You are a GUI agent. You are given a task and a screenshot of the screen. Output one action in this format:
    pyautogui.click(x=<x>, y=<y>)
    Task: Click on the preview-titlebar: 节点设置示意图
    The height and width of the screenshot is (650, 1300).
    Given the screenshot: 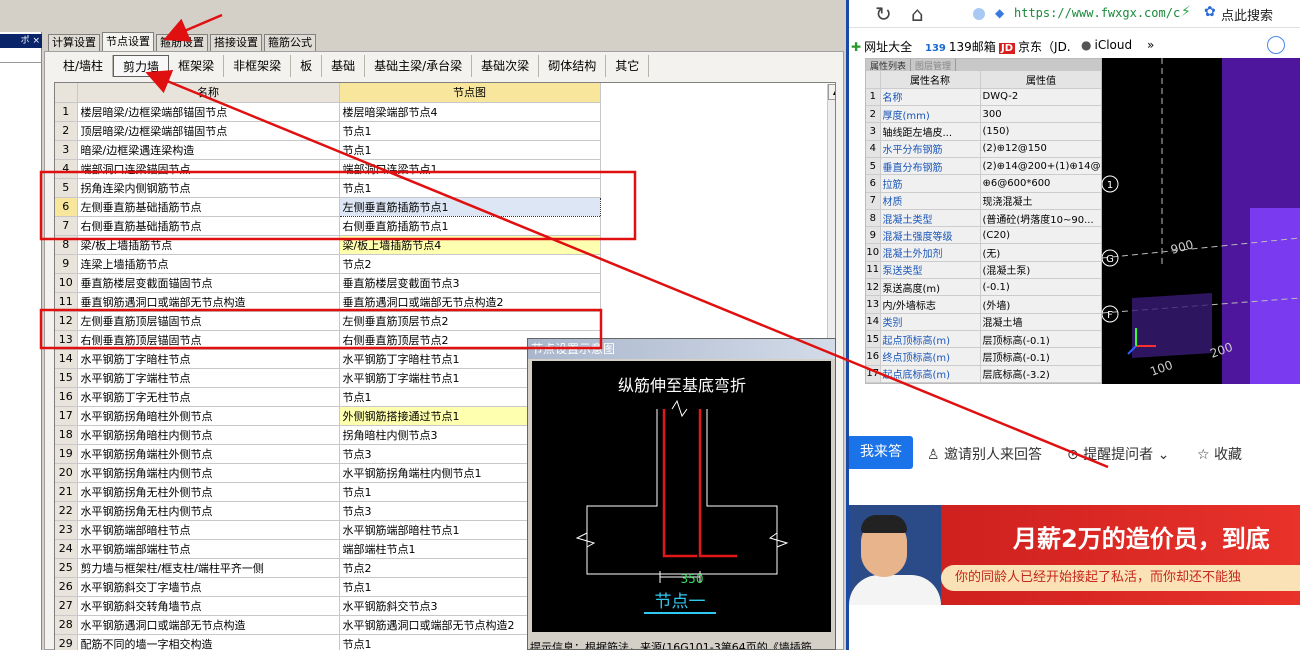 What is the action you would take?
    pyautogui.click(x=681, y=349)
    